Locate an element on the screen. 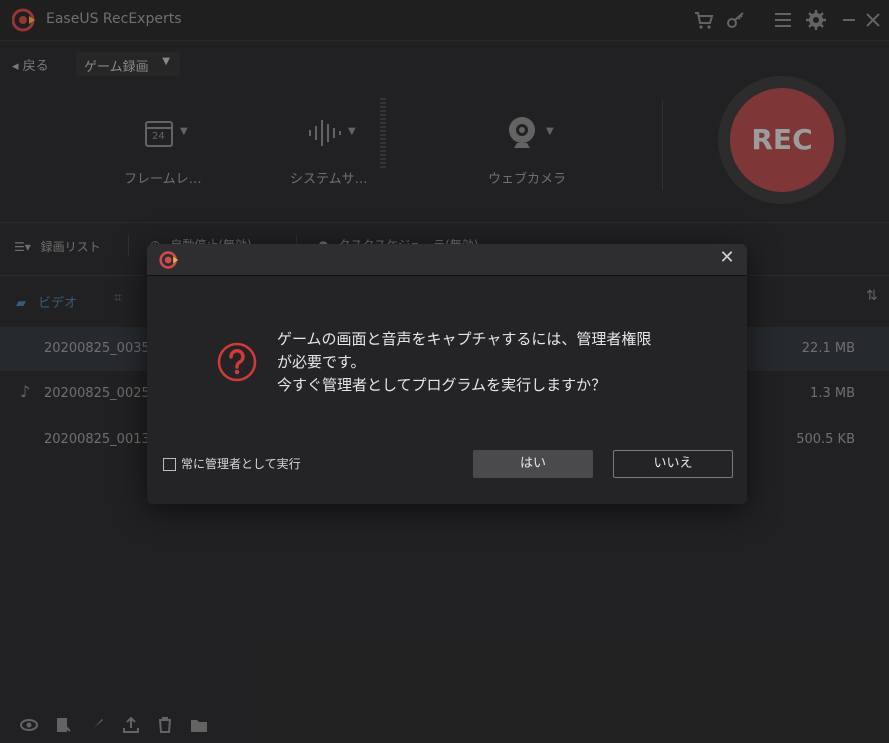 The image size is (889, 743). dialog-close-icon: ✕ is located at coordinates (727, 258).